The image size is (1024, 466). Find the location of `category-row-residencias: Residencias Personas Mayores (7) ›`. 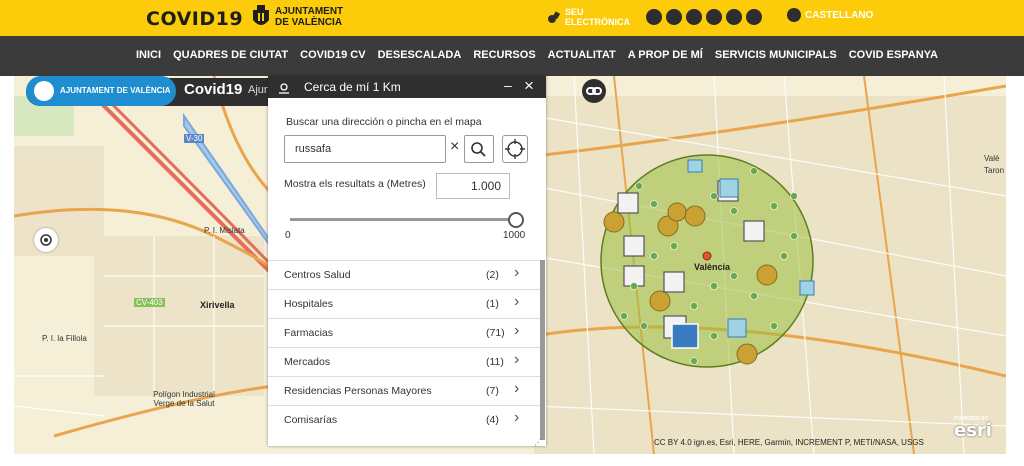

category-row-residencias: Residencias Personas Mayores (7) › is located at coordinates (404, 390).